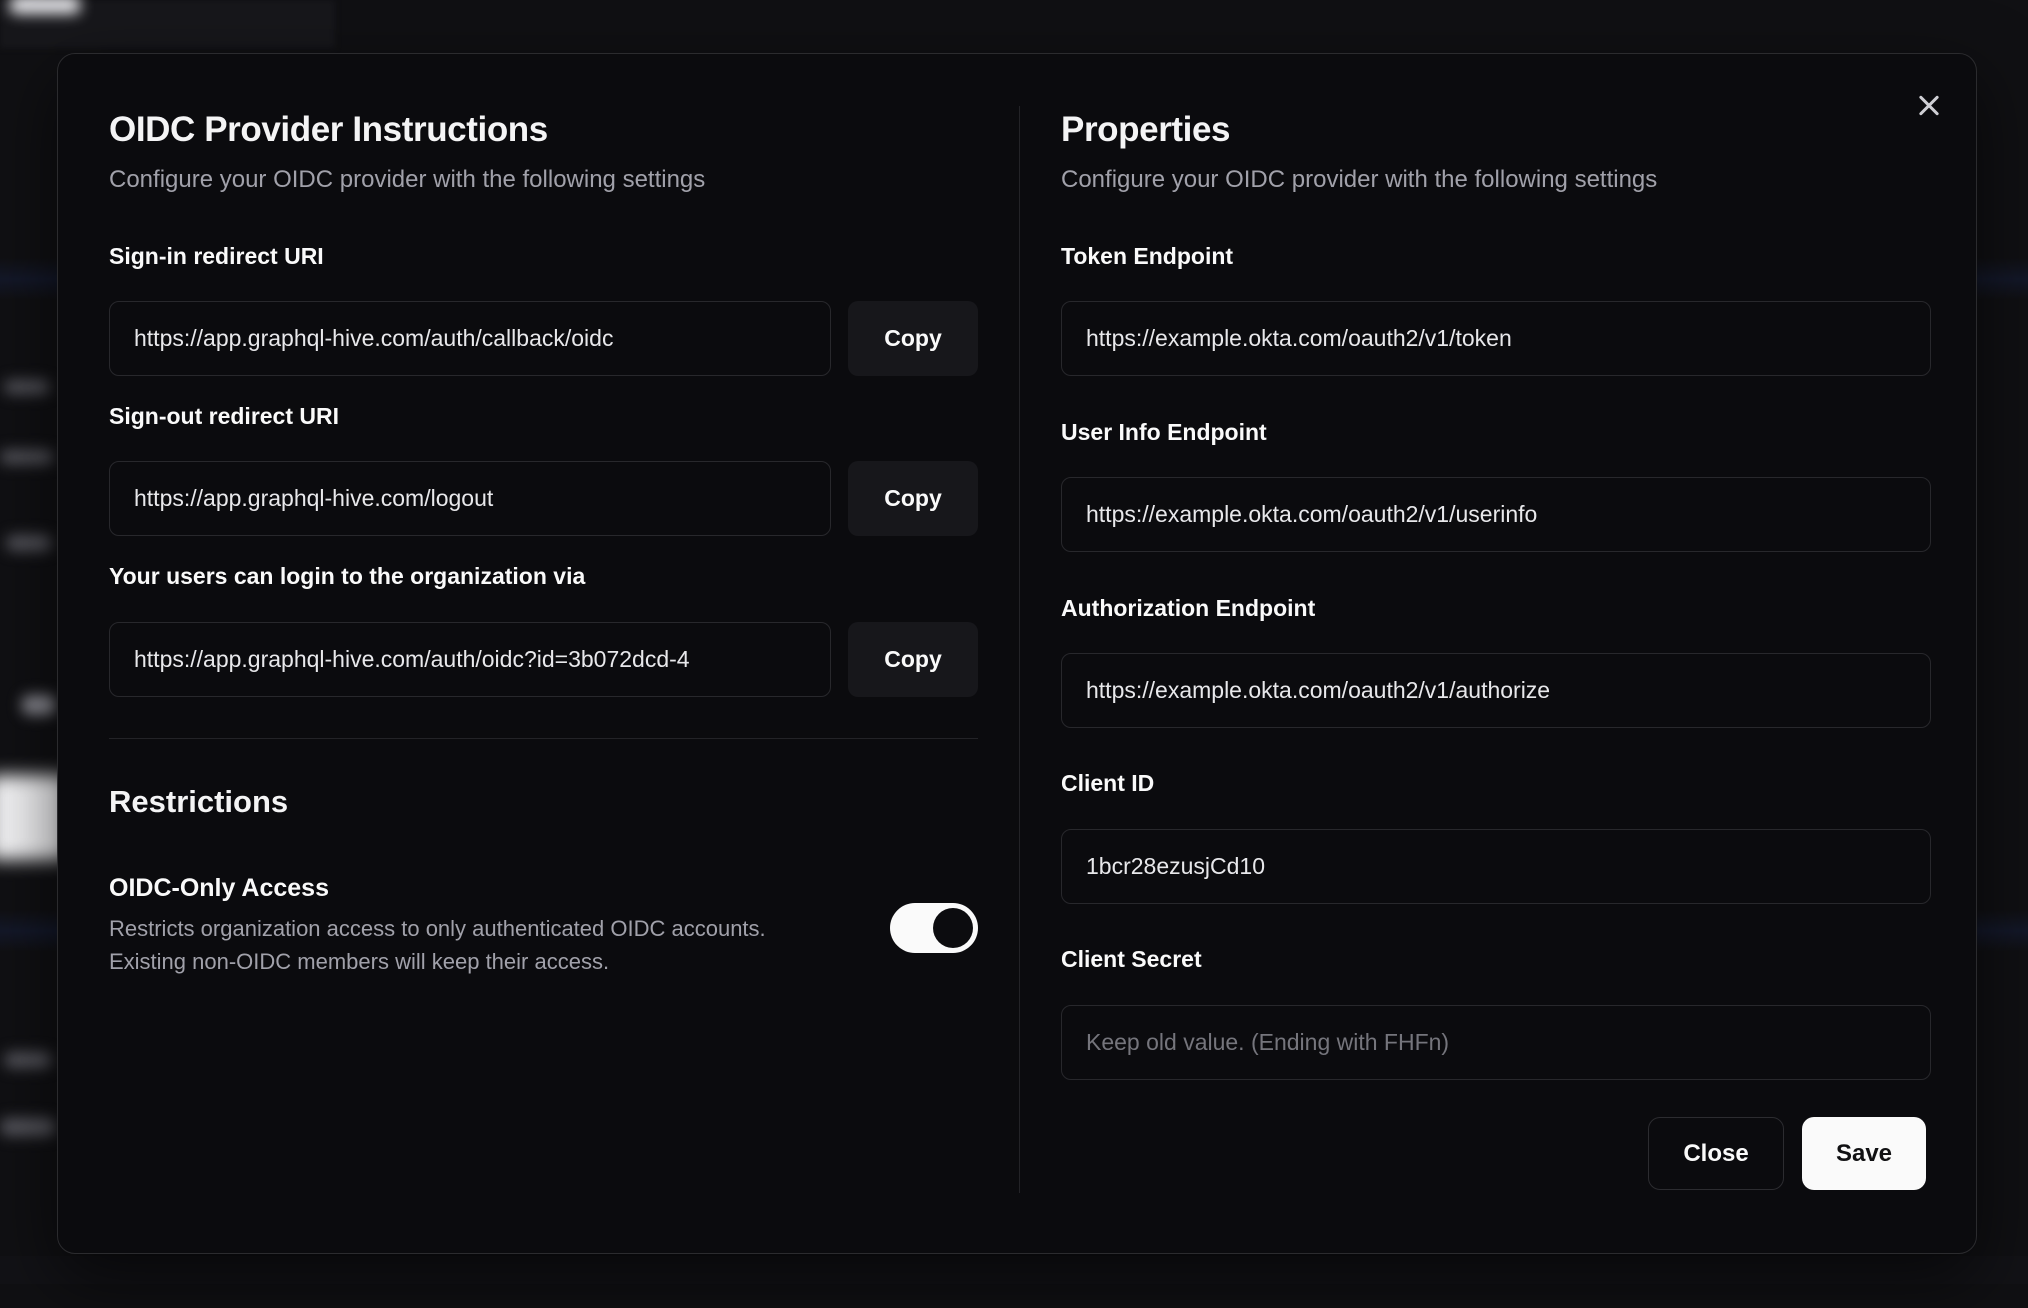 This screenshot has height=1308, width=2028. Describe the element at coordinates (1014, 1270) in the screenshot. I see `background-bottom-strip` at that location.